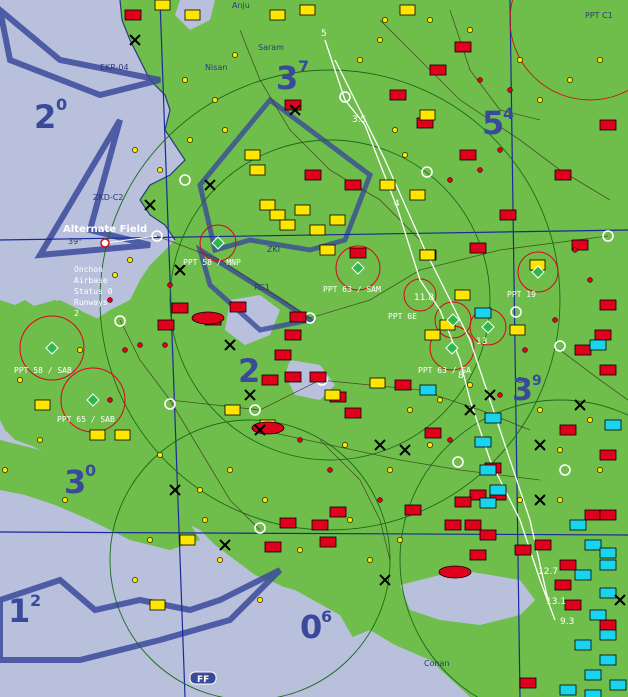 The height and width of the screenshot is (697, 628). What do you see at coordinates (105, 243) in the screenshot?
I see `alternate-field-marker` at bounding box center [105, 243].